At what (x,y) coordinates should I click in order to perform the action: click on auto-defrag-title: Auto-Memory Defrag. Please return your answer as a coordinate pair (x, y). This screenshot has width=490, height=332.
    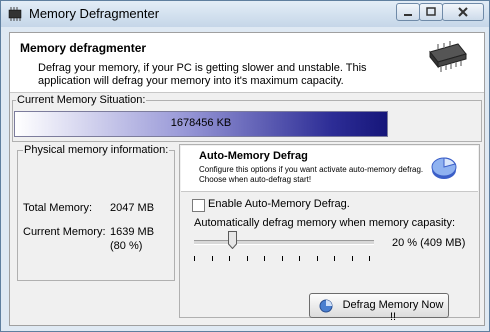
    Looking at the image, I should click on (253, 156).